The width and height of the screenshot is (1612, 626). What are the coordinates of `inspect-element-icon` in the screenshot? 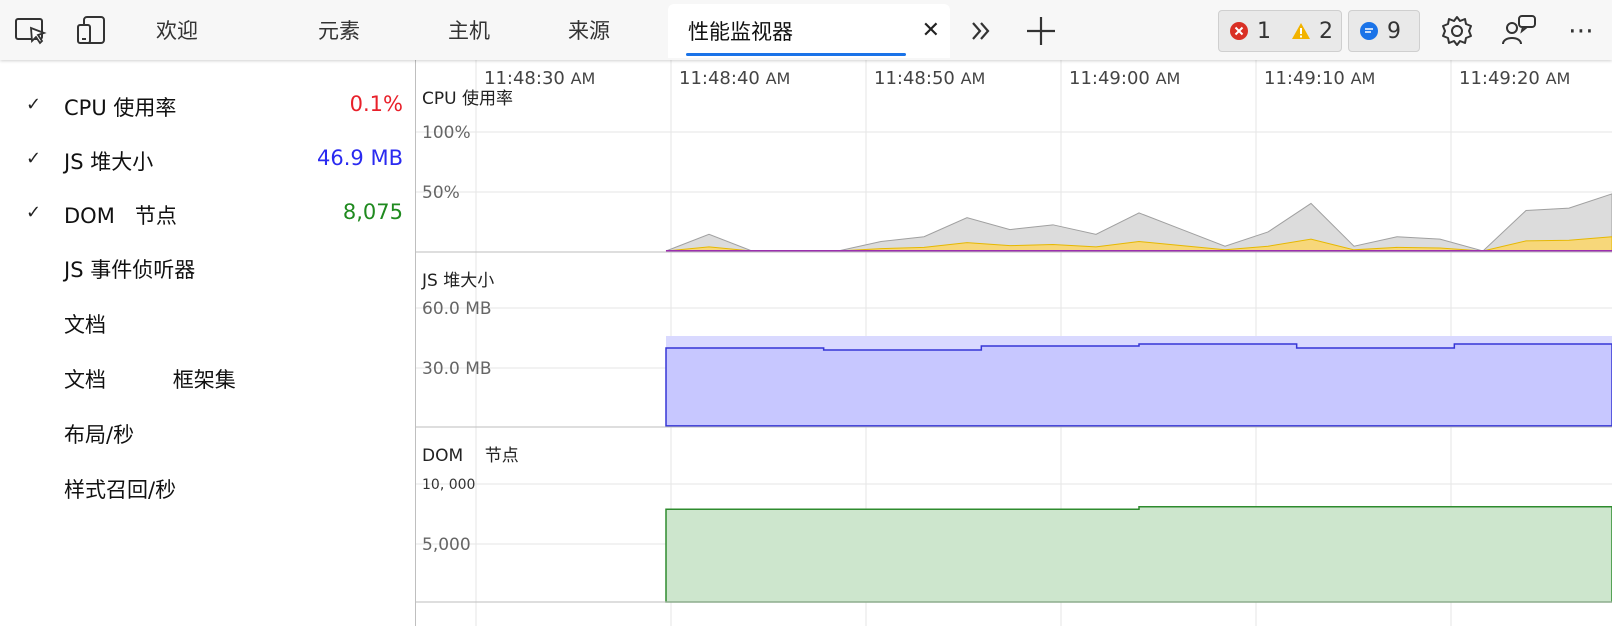 It's located at (31, 31).